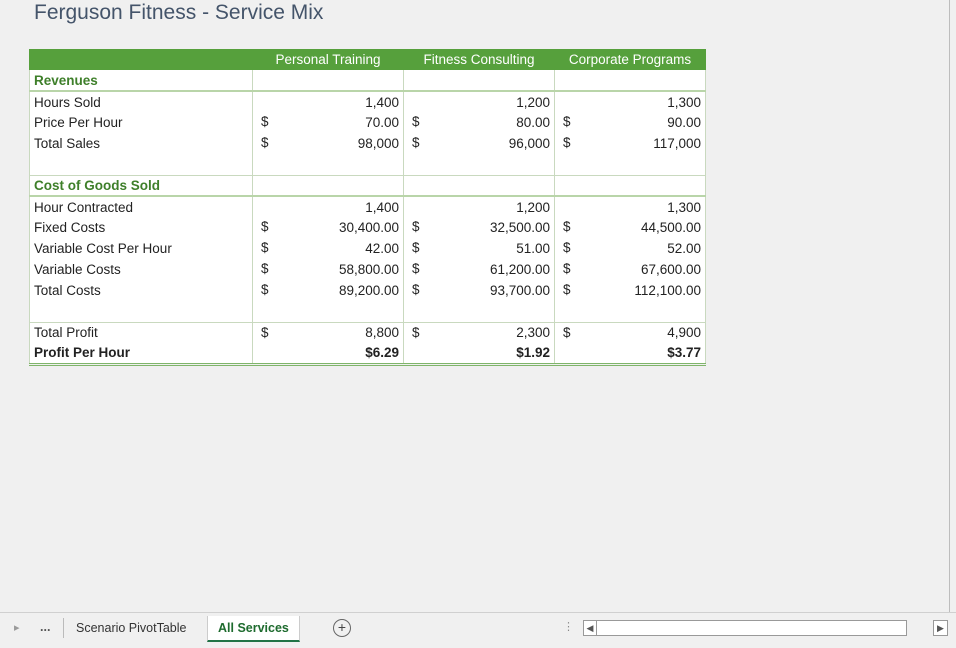  I want to click on scroll-right-icon: ▶, so click(940, 628).